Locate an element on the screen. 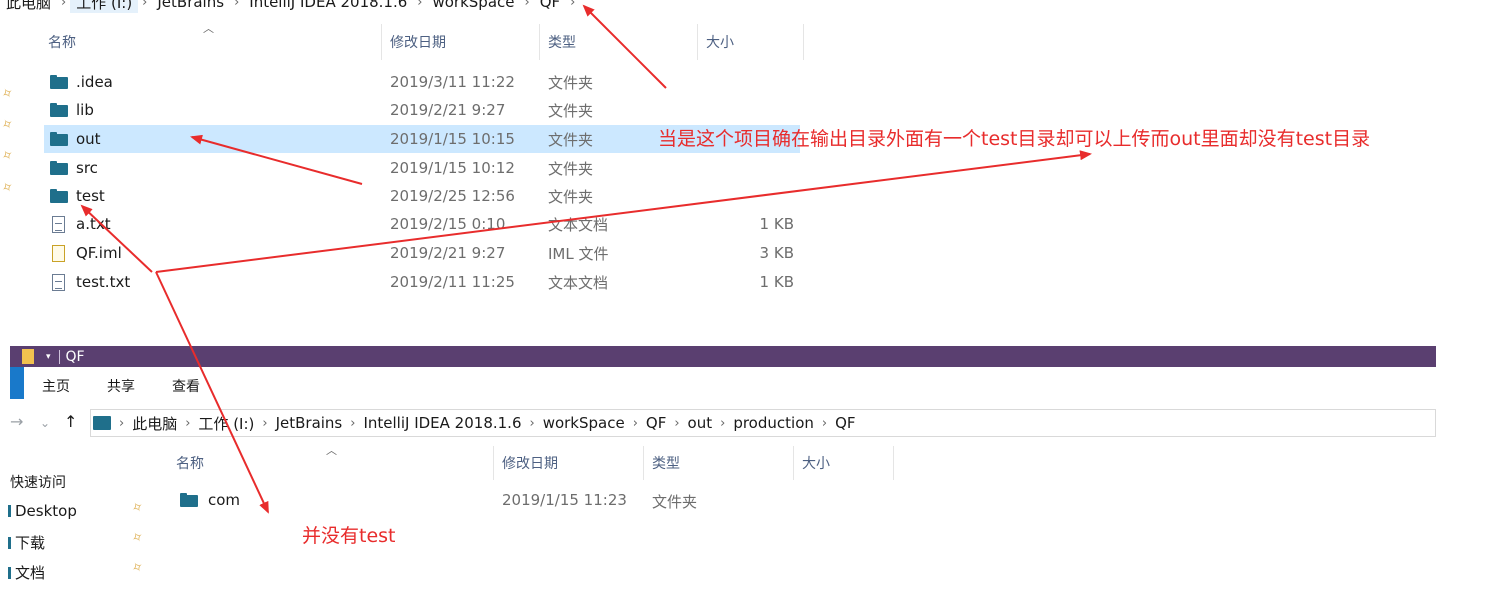 The width and height of the screenshot is (1491, 592). up-arrow-icon: ↑ is located at coordinates (70, 421).